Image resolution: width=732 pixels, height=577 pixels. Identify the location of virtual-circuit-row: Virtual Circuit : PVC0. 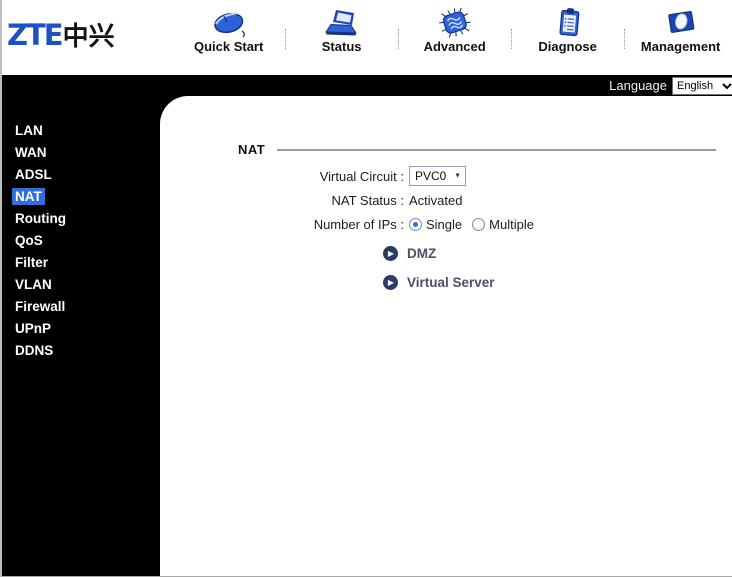
(446, 176).